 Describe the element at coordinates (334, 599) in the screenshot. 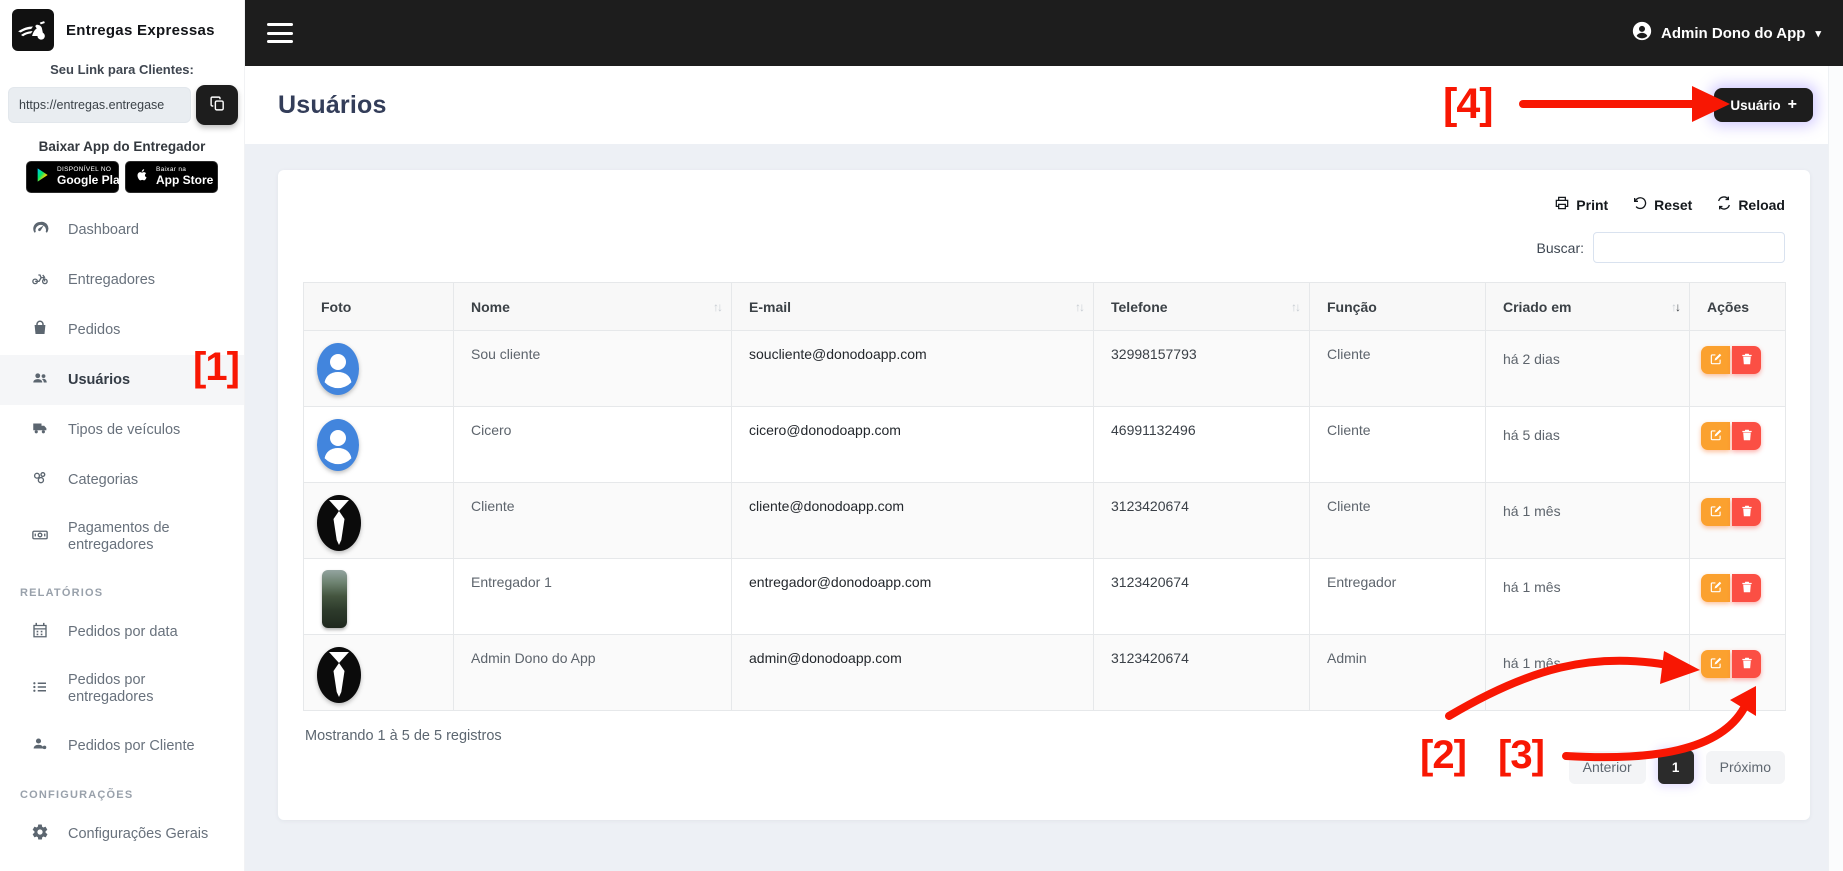

I see `avatar-photo` at that location.